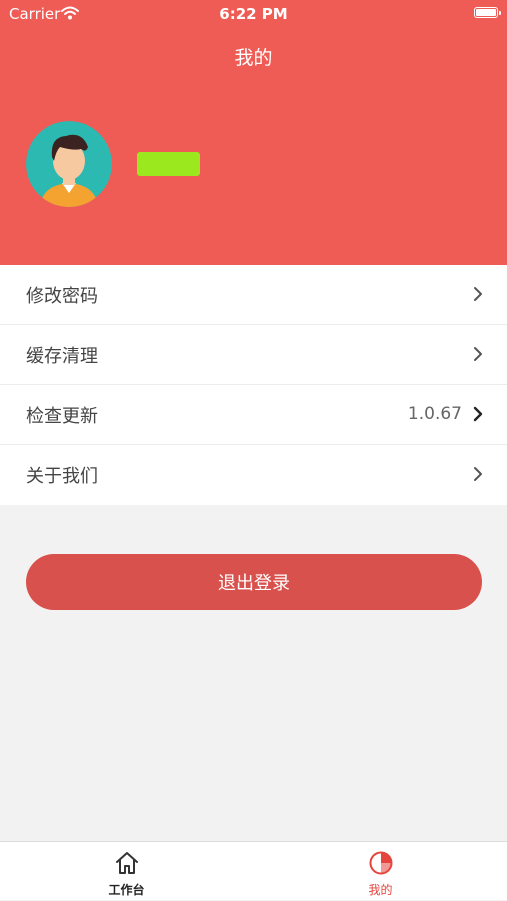 The image size is (507, 901). Describe the element at coordinates (380, 863) in the screenshot. I see `pie-chart-icon` at that location.